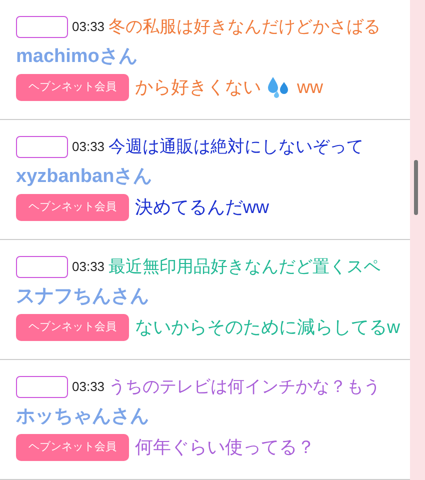 The height and width of the screenshot is (480, 425). I want to click on caption-text: 何年ぐらい使ってる？, so click(225, 447).